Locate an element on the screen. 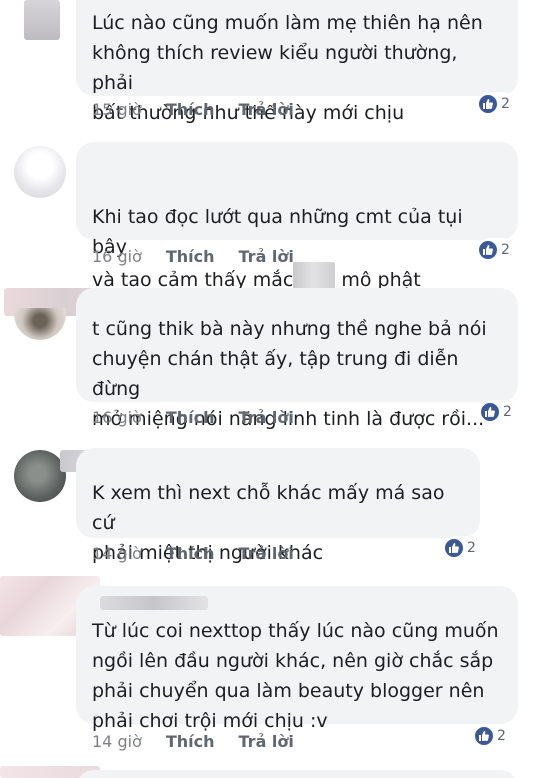 The width and height of the screenshot is (540, 778). comment-actions: 15 giờ Thích Trả lời is located at coordinates (193, 109).